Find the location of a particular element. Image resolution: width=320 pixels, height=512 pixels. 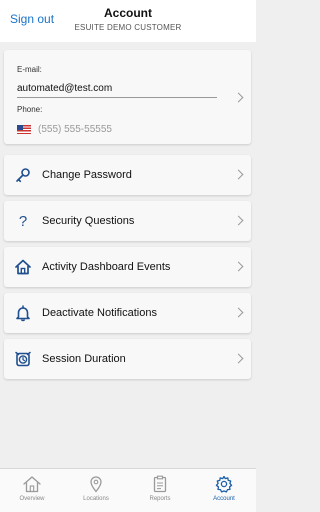

tab-label: Locations is located at coordinates (96, 499).